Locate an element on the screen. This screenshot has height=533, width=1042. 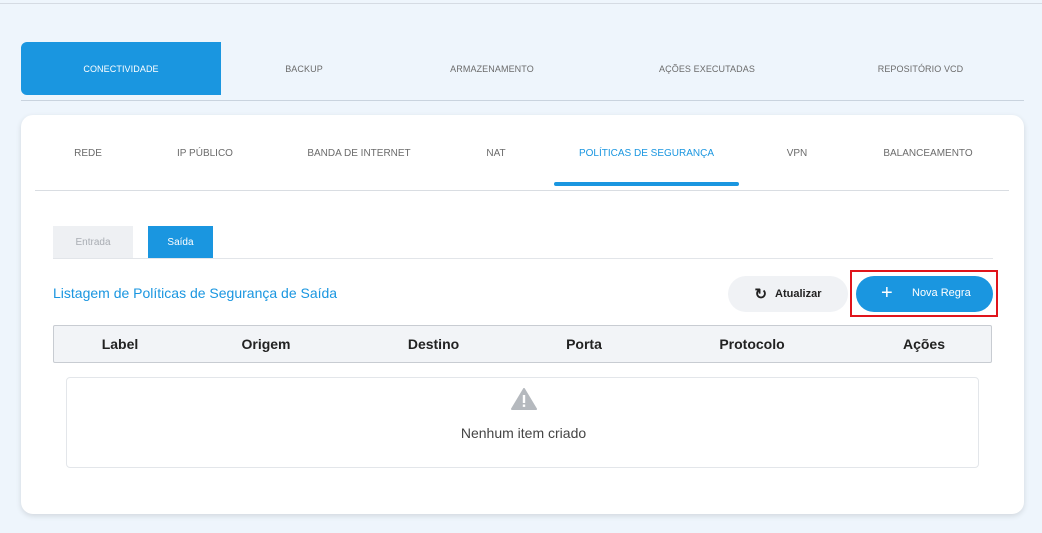
column-header-porta: Porta is located at coordinates (584, 344).